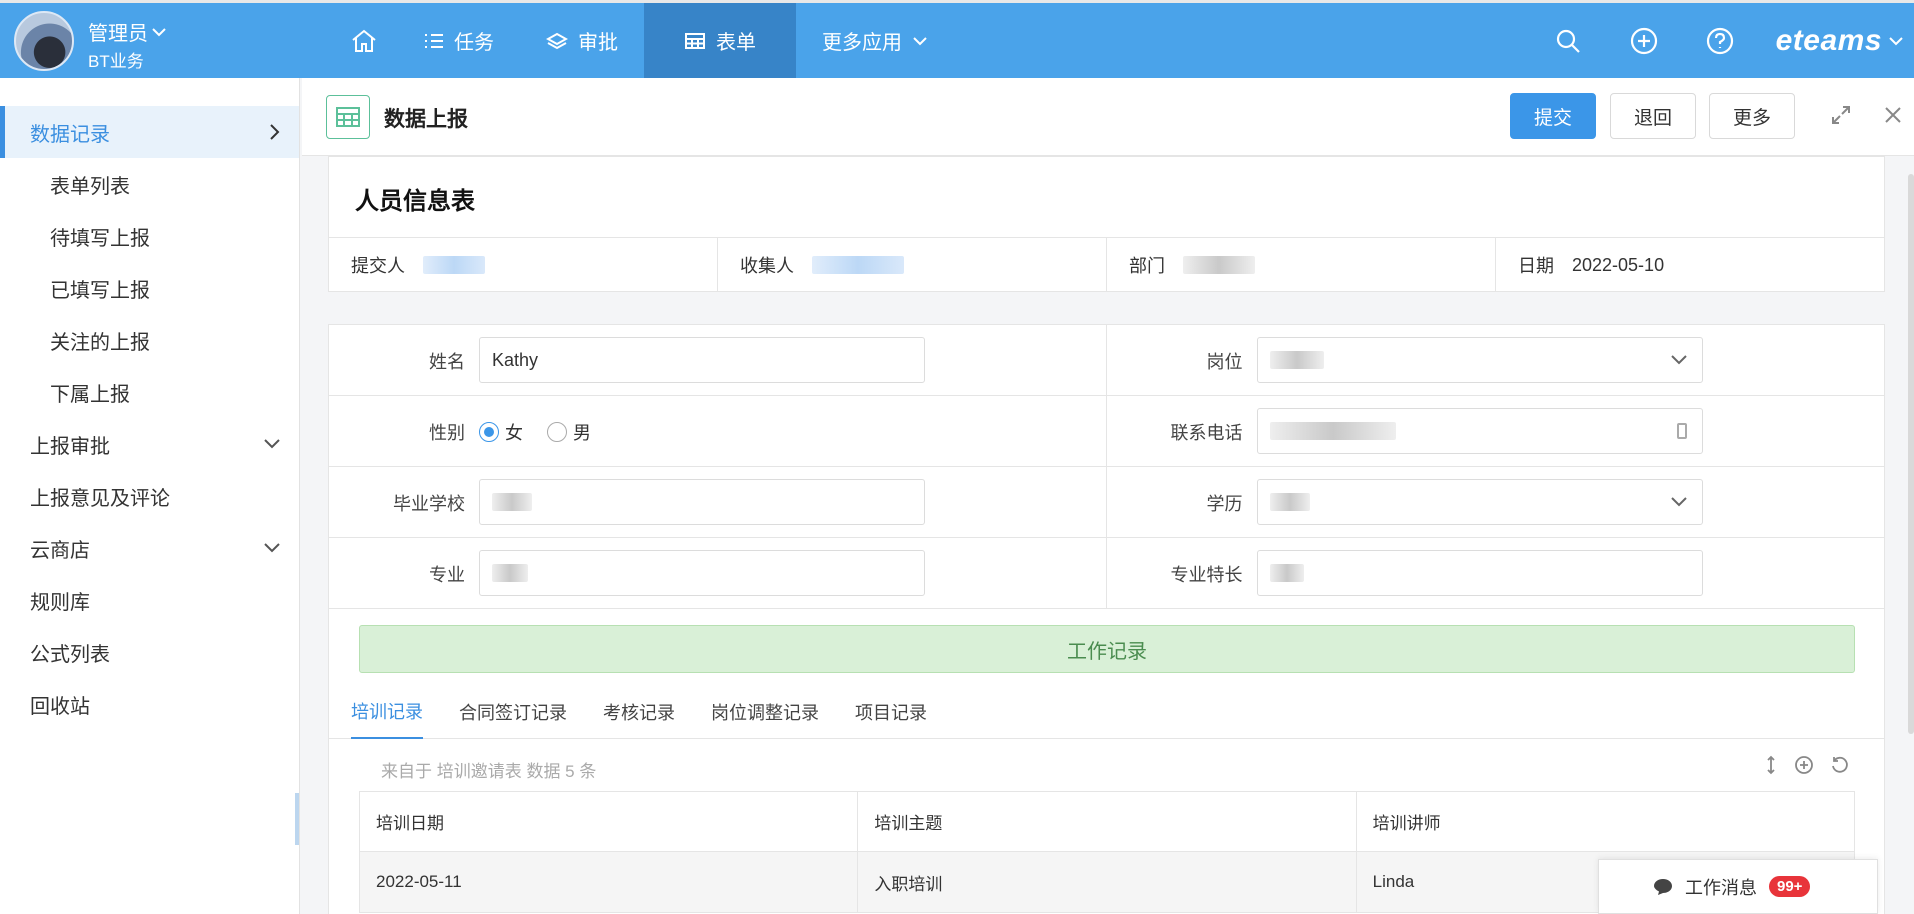 This screenshot has height=914, width=1914. I want to click on sidebar-item-rules: 规则库, so click(149, 600).